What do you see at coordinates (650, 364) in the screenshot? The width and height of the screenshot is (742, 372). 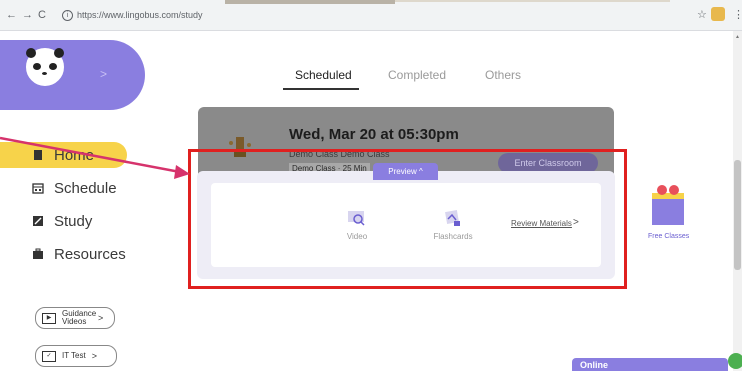 I see `online-chat-bar: Online` at bounding box center [650, 364].